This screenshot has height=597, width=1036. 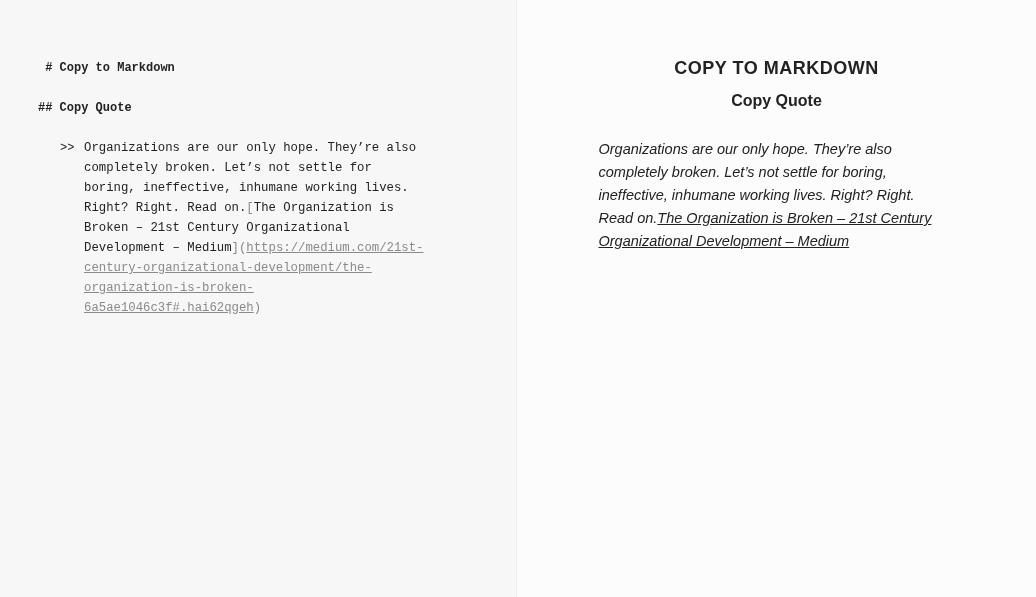 I want to click on quote-markdown-text: Organizations are our only hope. They’re also completely broken. Let’s not settle for boring, ineffective, inhumane working lives. Right? Right. Read on.[The Organization is Broken – 21st Century Organizational Development – Medium](https://medium.com/21st-century-organizational-development/the-organization-is-broken-6a5ae1046c3f#.hai62qgeh), so click(x=254, y=228).